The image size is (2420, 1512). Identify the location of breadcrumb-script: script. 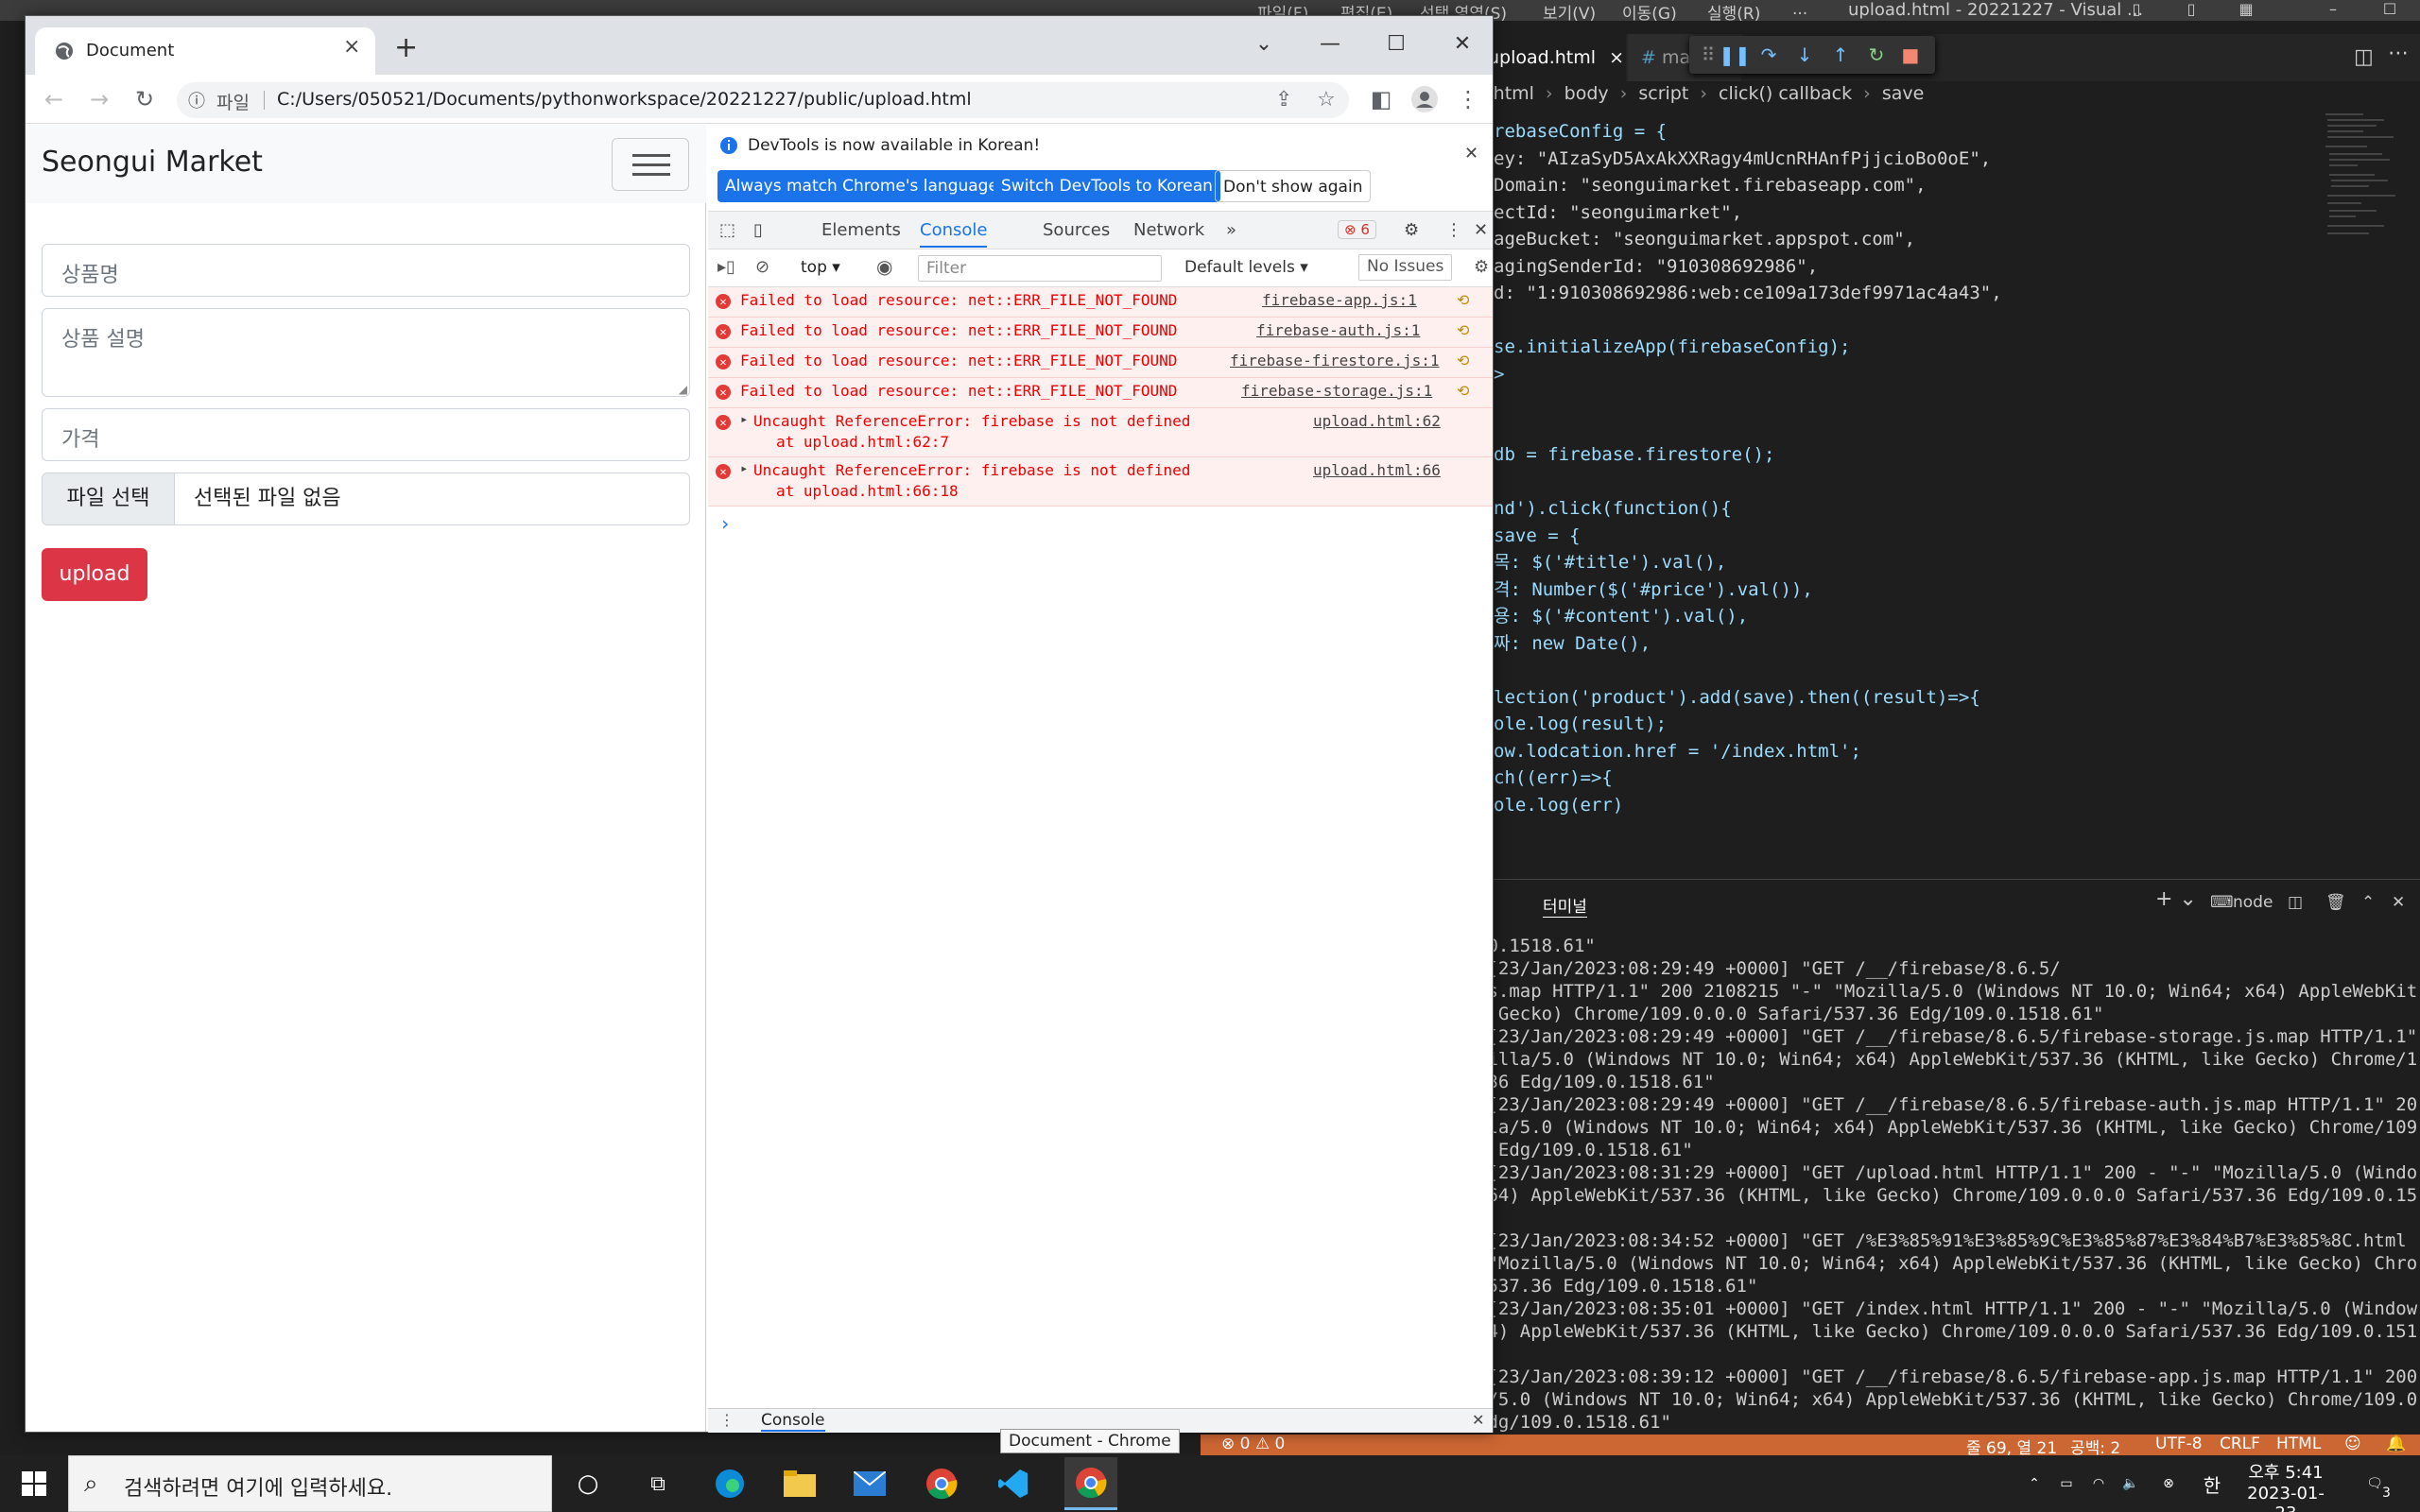
(1663, 93).